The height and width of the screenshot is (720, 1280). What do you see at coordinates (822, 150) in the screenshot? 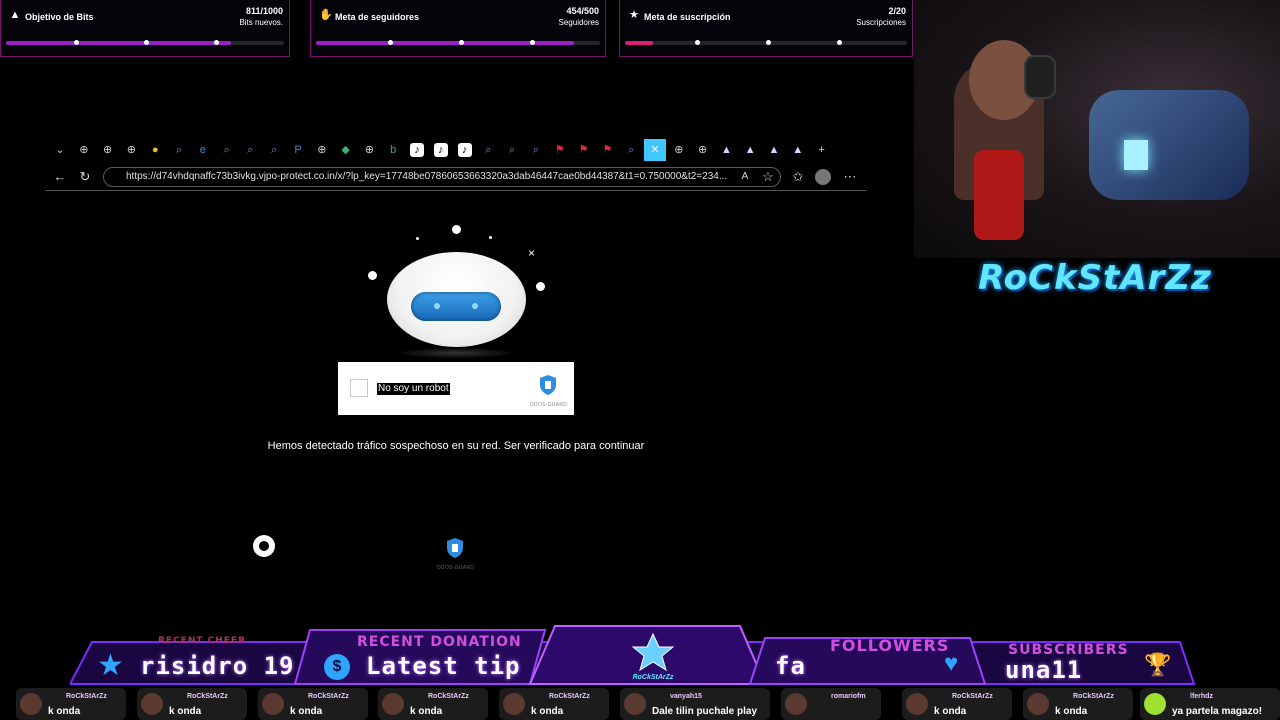
I see `plus-icon: +` at bounding box center [822, 150].